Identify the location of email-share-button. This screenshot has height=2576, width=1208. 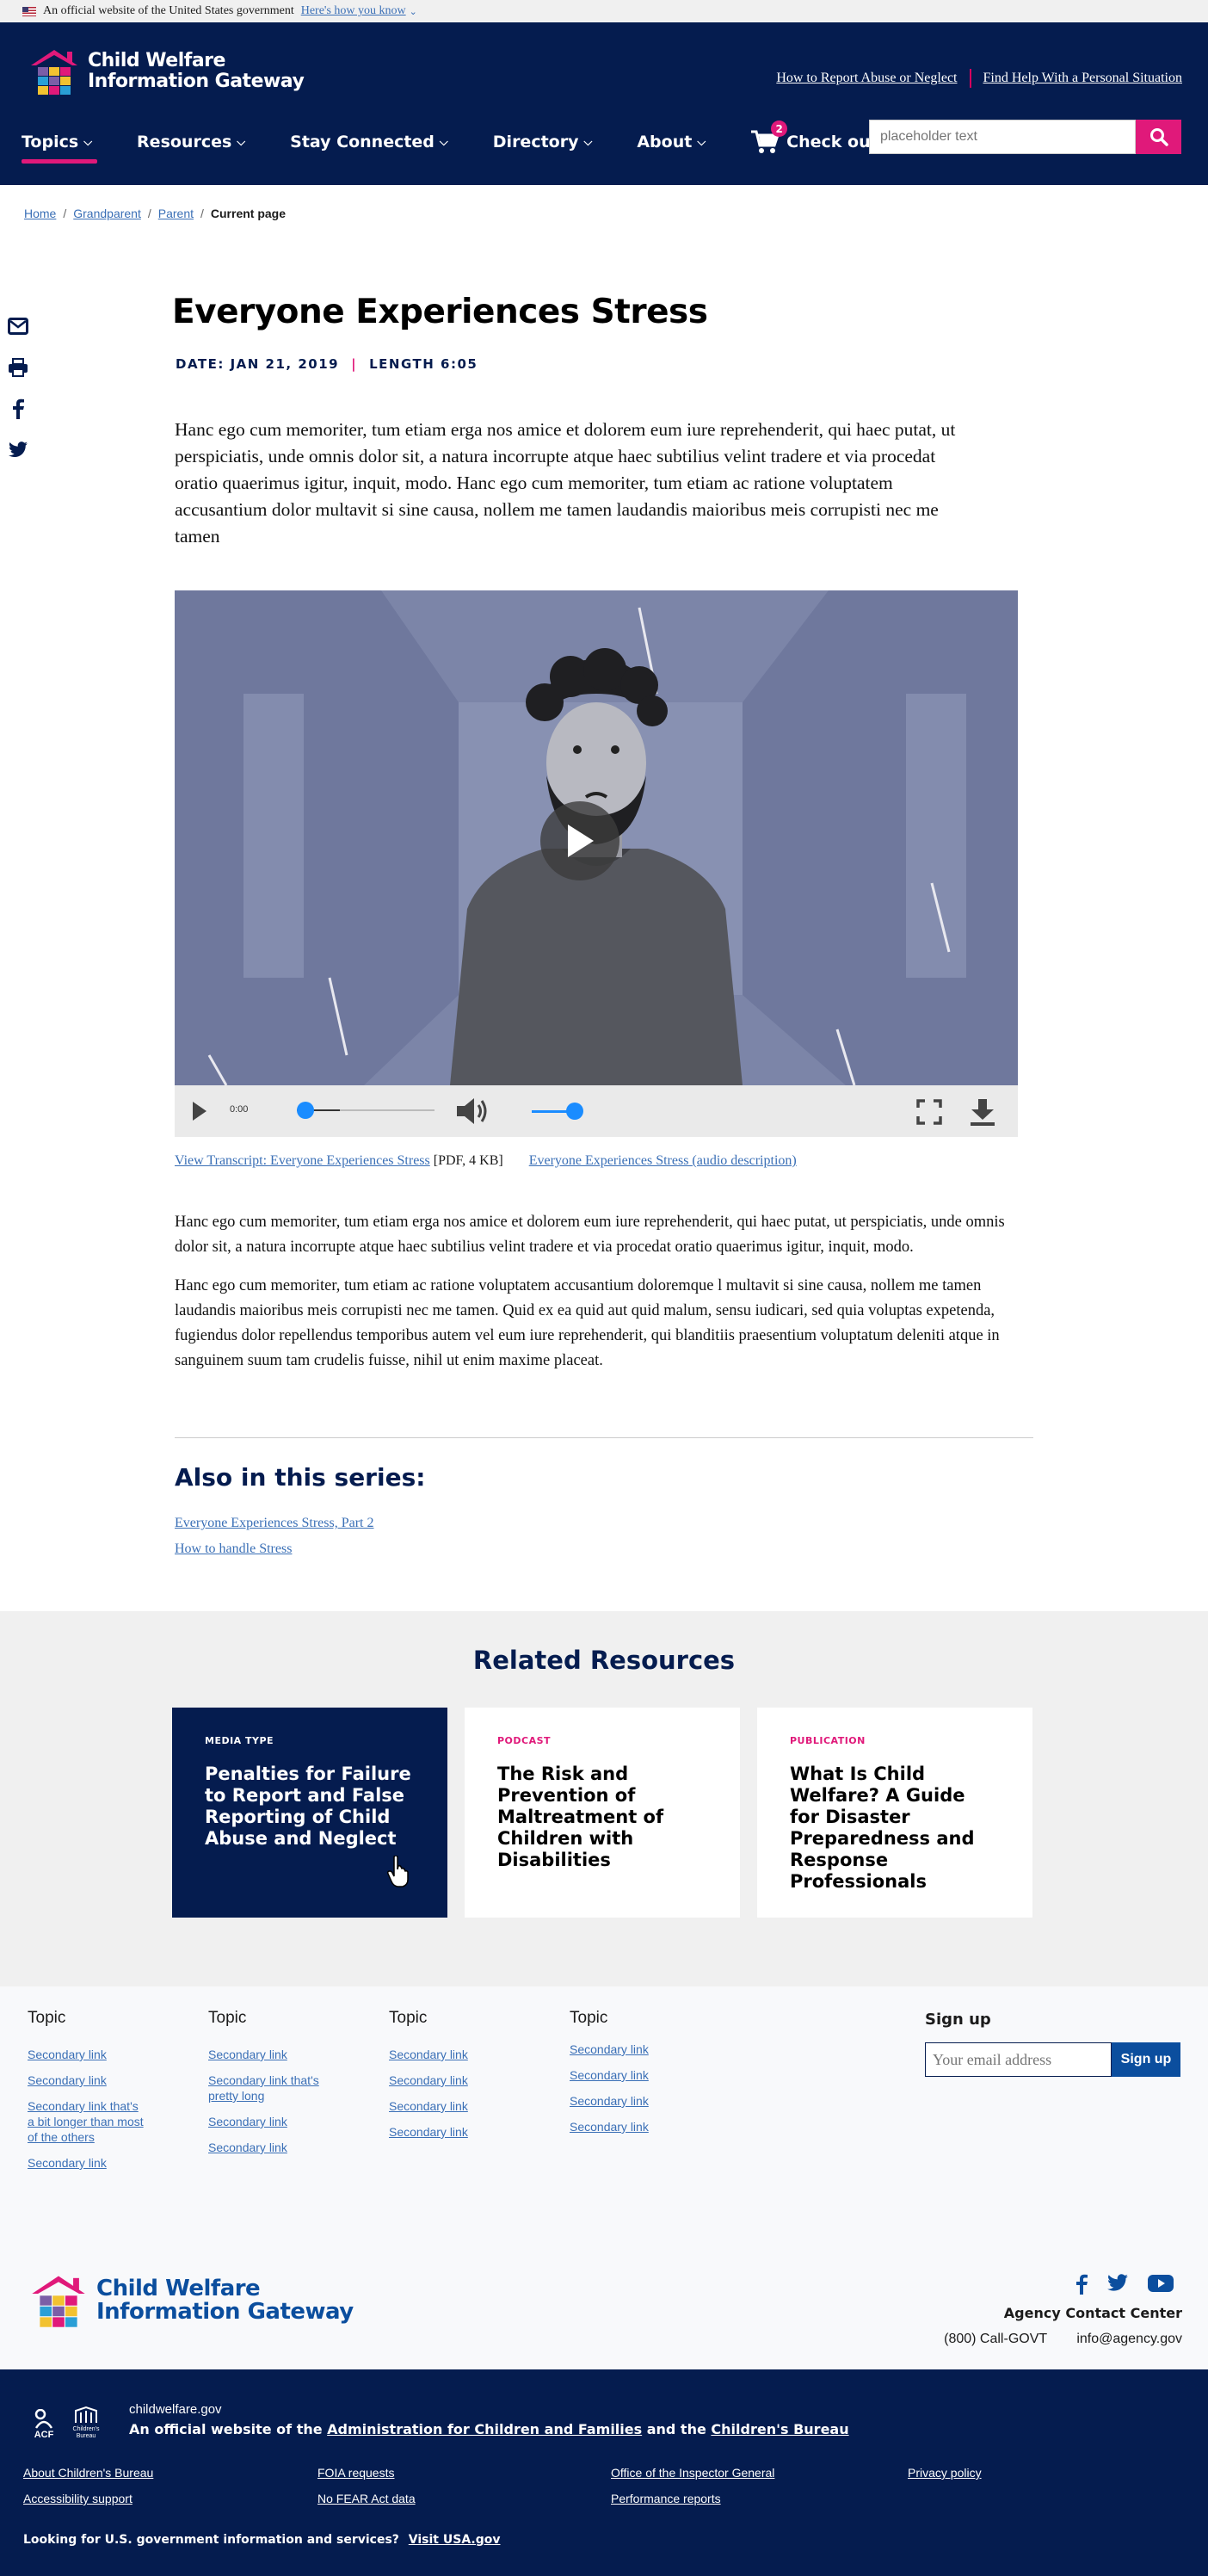
(18, 326).